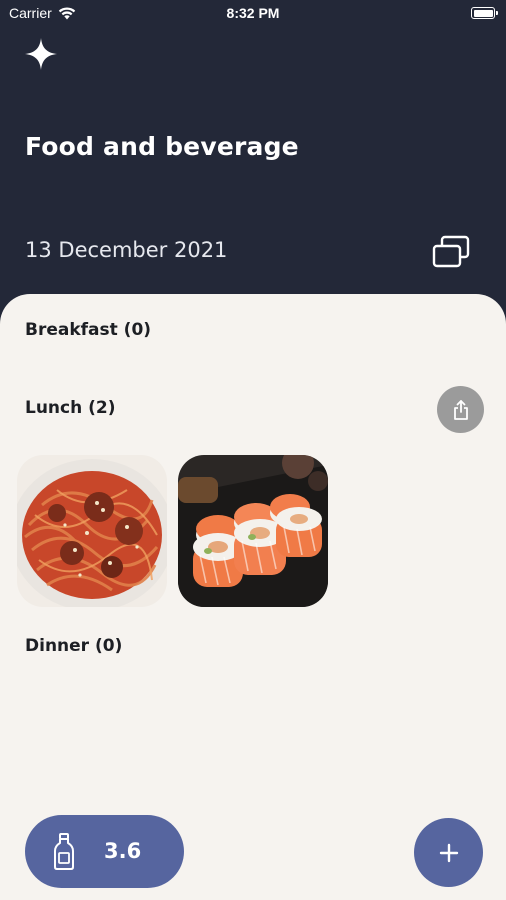  Describe the element at coordinates (73, 646) in the screenshot. I see `dinner-title: Dinner (0)` at that location.